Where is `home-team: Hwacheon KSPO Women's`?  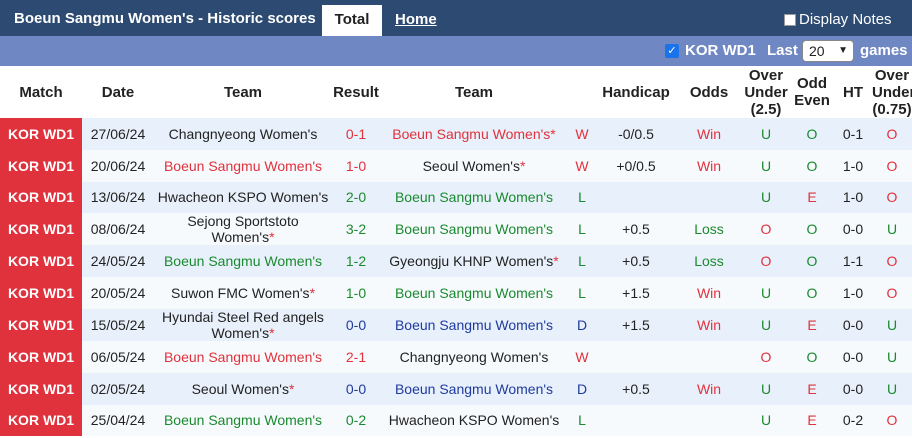 home-team: Hwacheon KSPO Women's is located at coordinates (243, 197).